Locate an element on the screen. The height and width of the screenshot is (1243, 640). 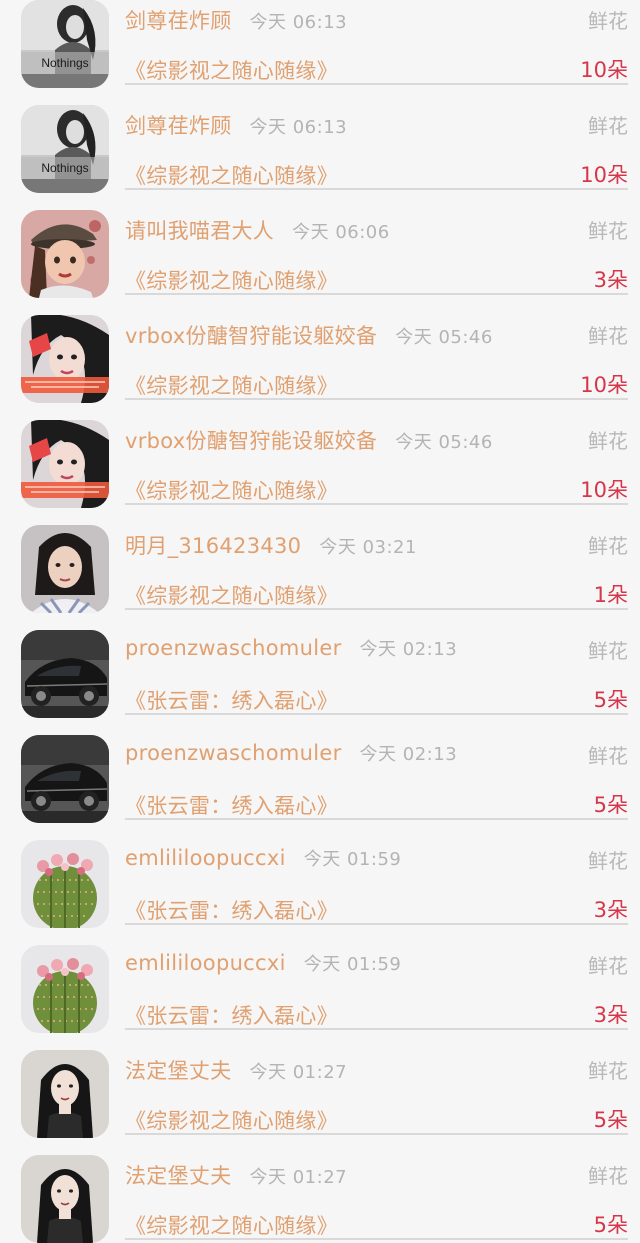
row-divider is located at coordinates (376, 1239).